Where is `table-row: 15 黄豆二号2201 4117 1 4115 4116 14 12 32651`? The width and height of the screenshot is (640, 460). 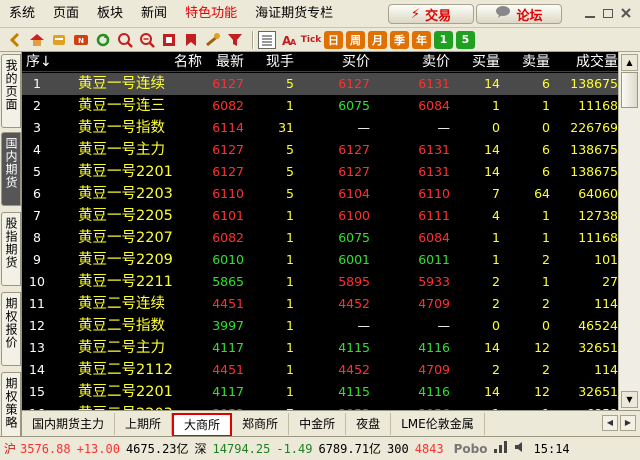 table-row: 15 黄豆二号2201 4117 1 4115 4116 14 12 32651 is located at coordinates (320, 392).